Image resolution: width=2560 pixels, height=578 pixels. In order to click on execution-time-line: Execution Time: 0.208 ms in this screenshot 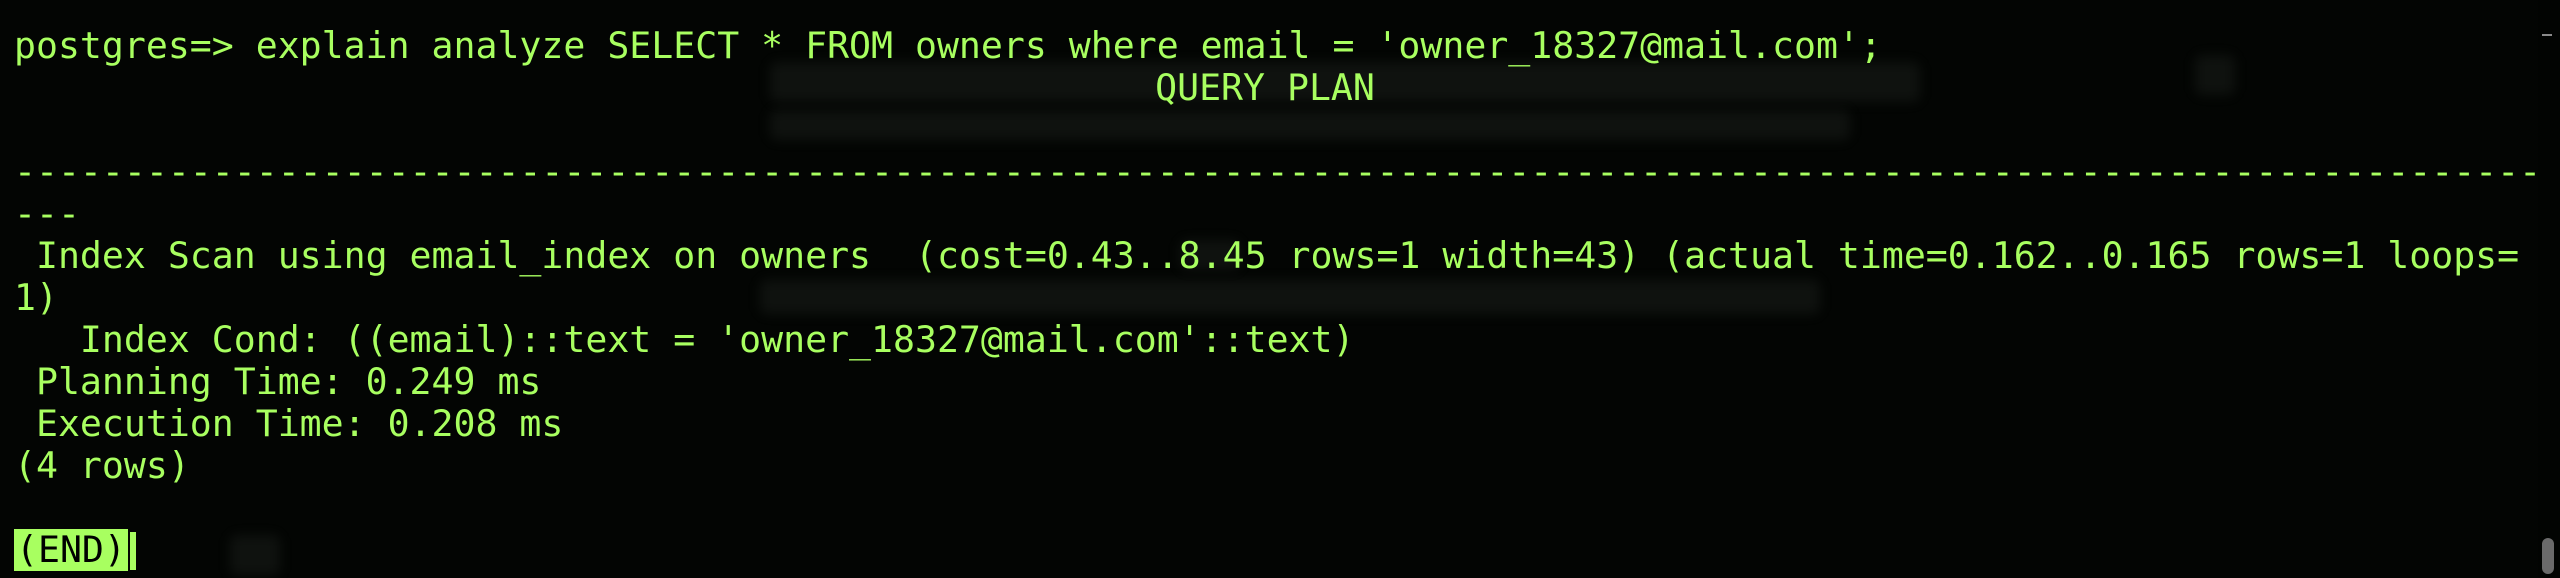, I will do `click(289, 423)`.